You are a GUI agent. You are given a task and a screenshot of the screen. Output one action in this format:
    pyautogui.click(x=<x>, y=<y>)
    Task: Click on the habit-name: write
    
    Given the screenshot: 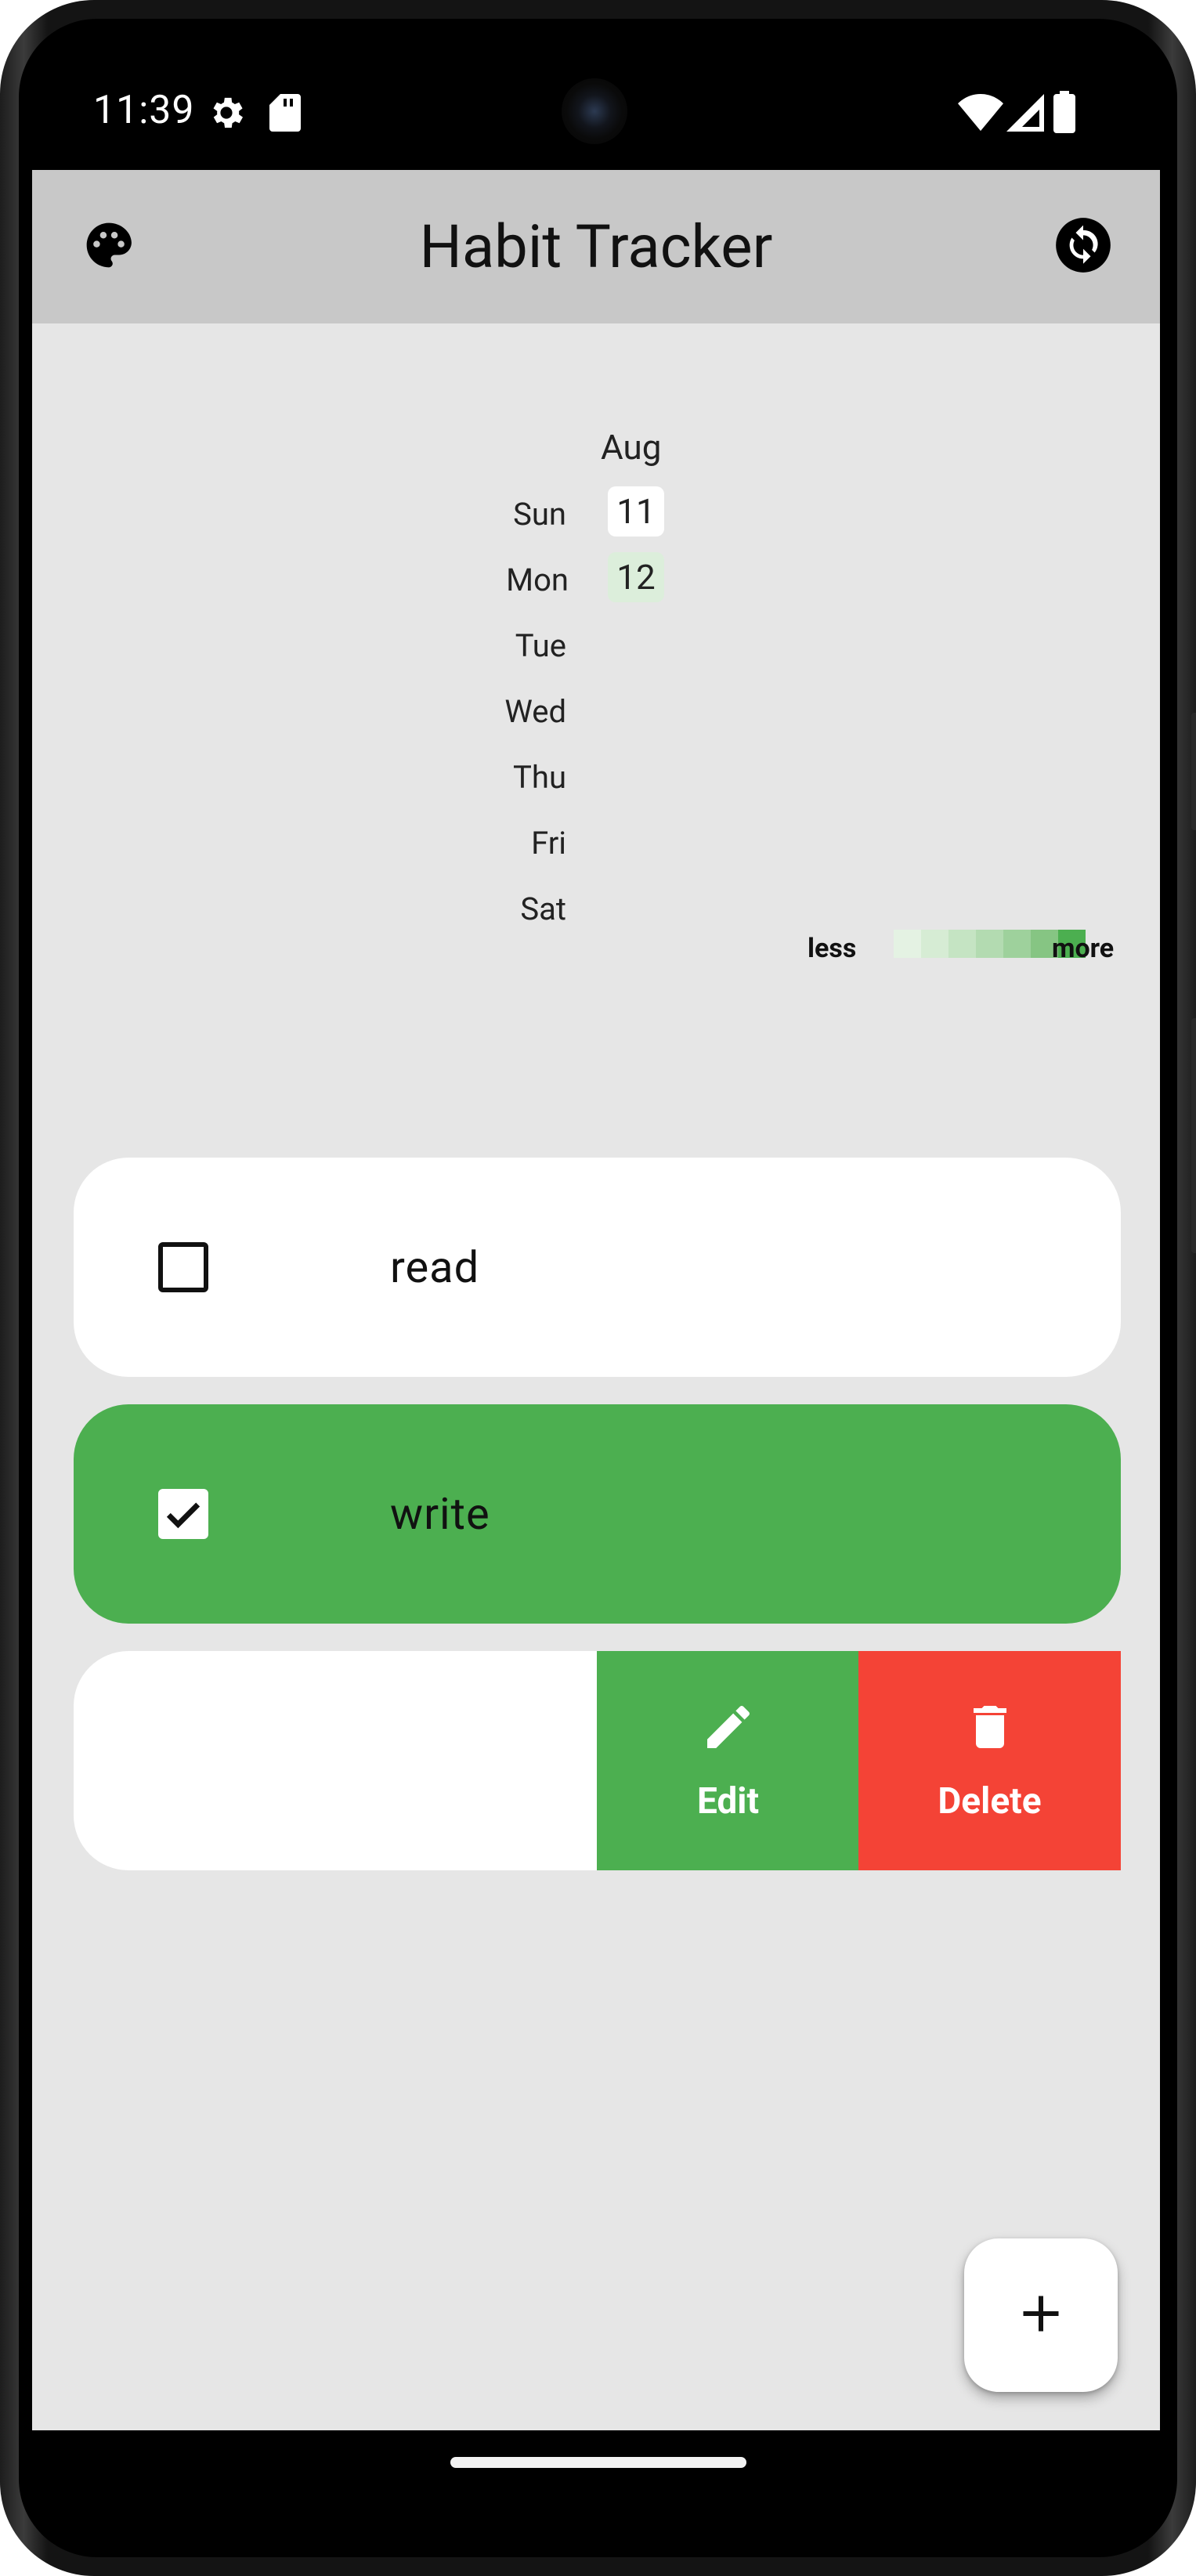 What is the action you would take?
    pyautogui.click(x=440, y=1514)
    